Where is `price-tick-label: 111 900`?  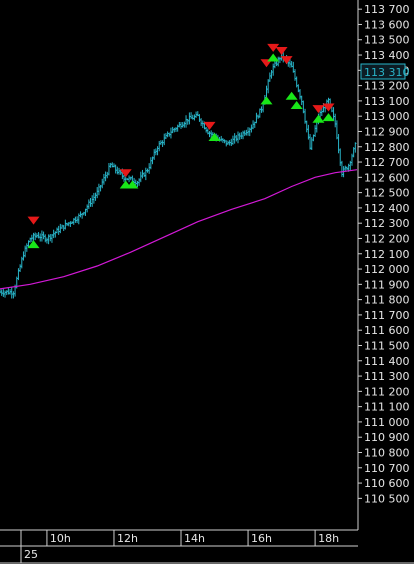
price-tick-label: 111 900 is located at coordinates (387, 284).